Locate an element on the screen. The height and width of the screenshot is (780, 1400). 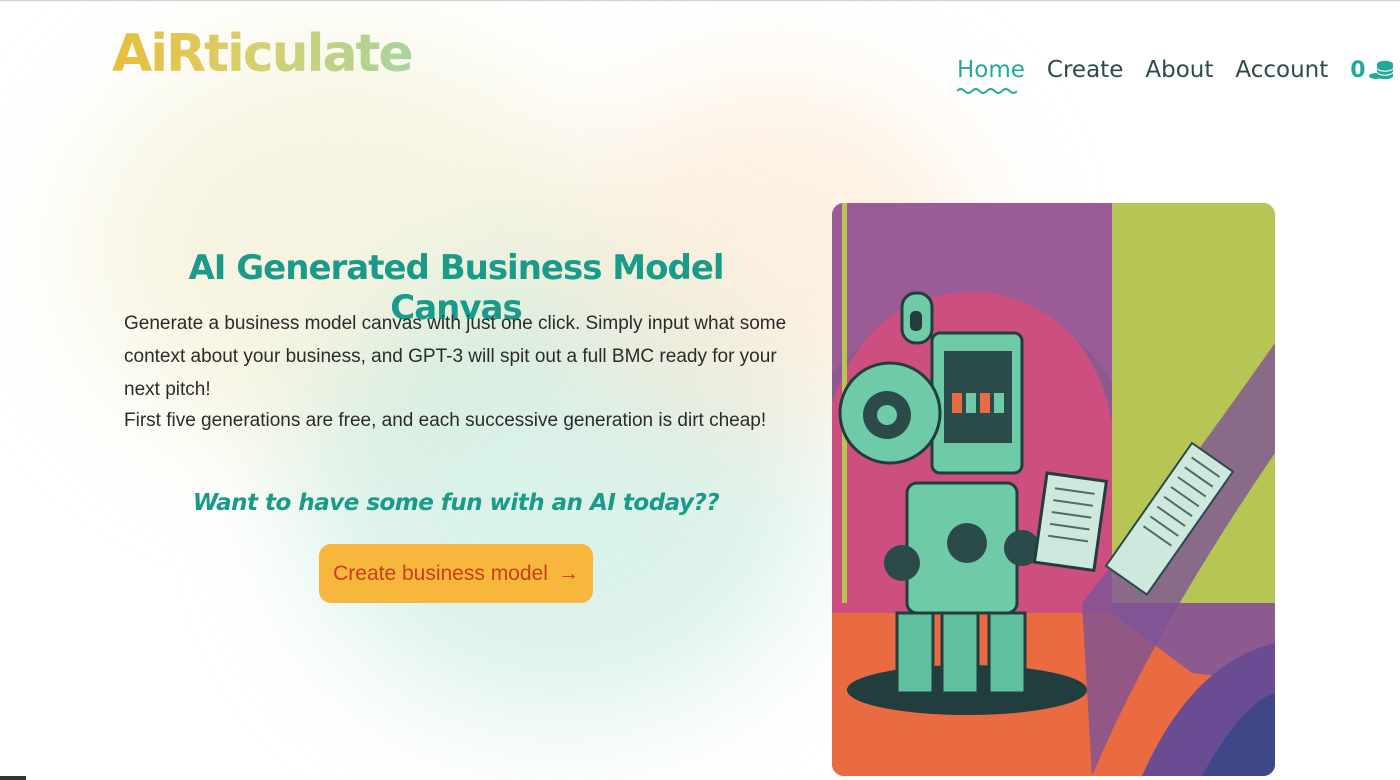
nav-home: Home is located at coordinates (991, 75).